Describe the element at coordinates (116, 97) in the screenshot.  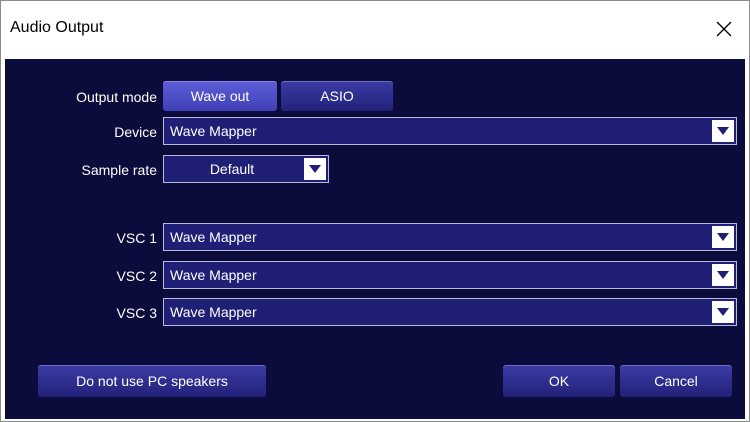
I see `output-mode-label: Output mode` at that location.